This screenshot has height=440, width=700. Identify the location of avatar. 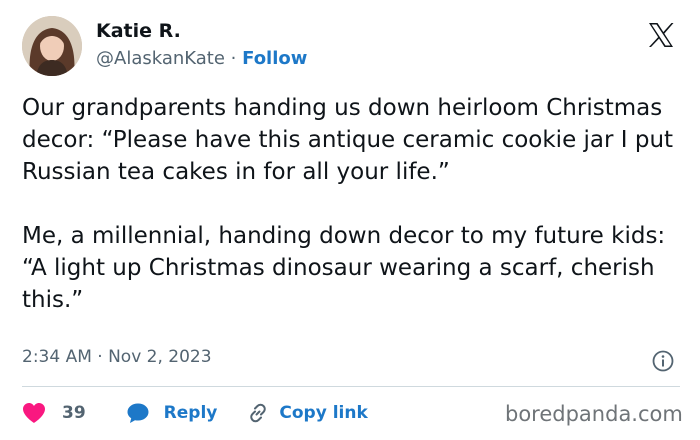
(52, 46).